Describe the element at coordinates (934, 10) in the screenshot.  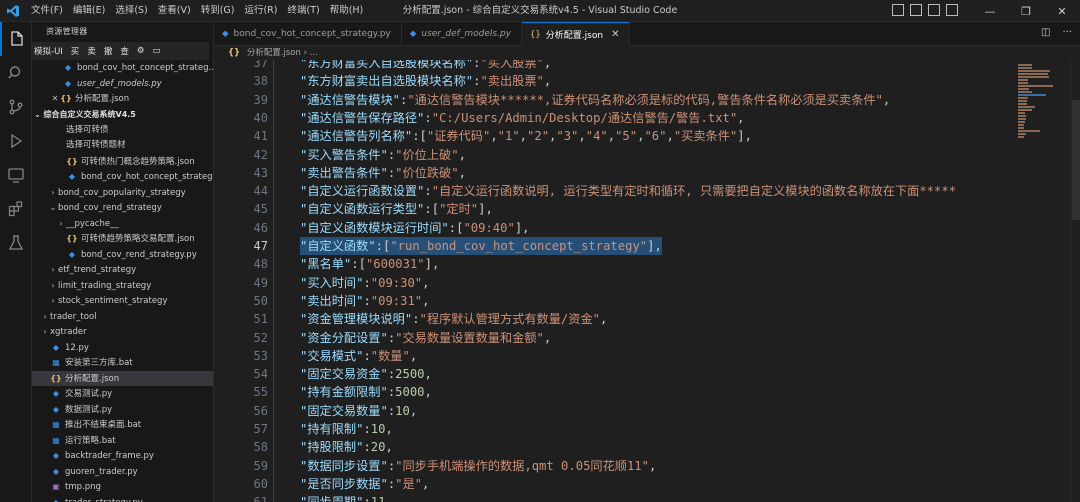
I see `toggle-secondary-sidebar-icon` at that location.